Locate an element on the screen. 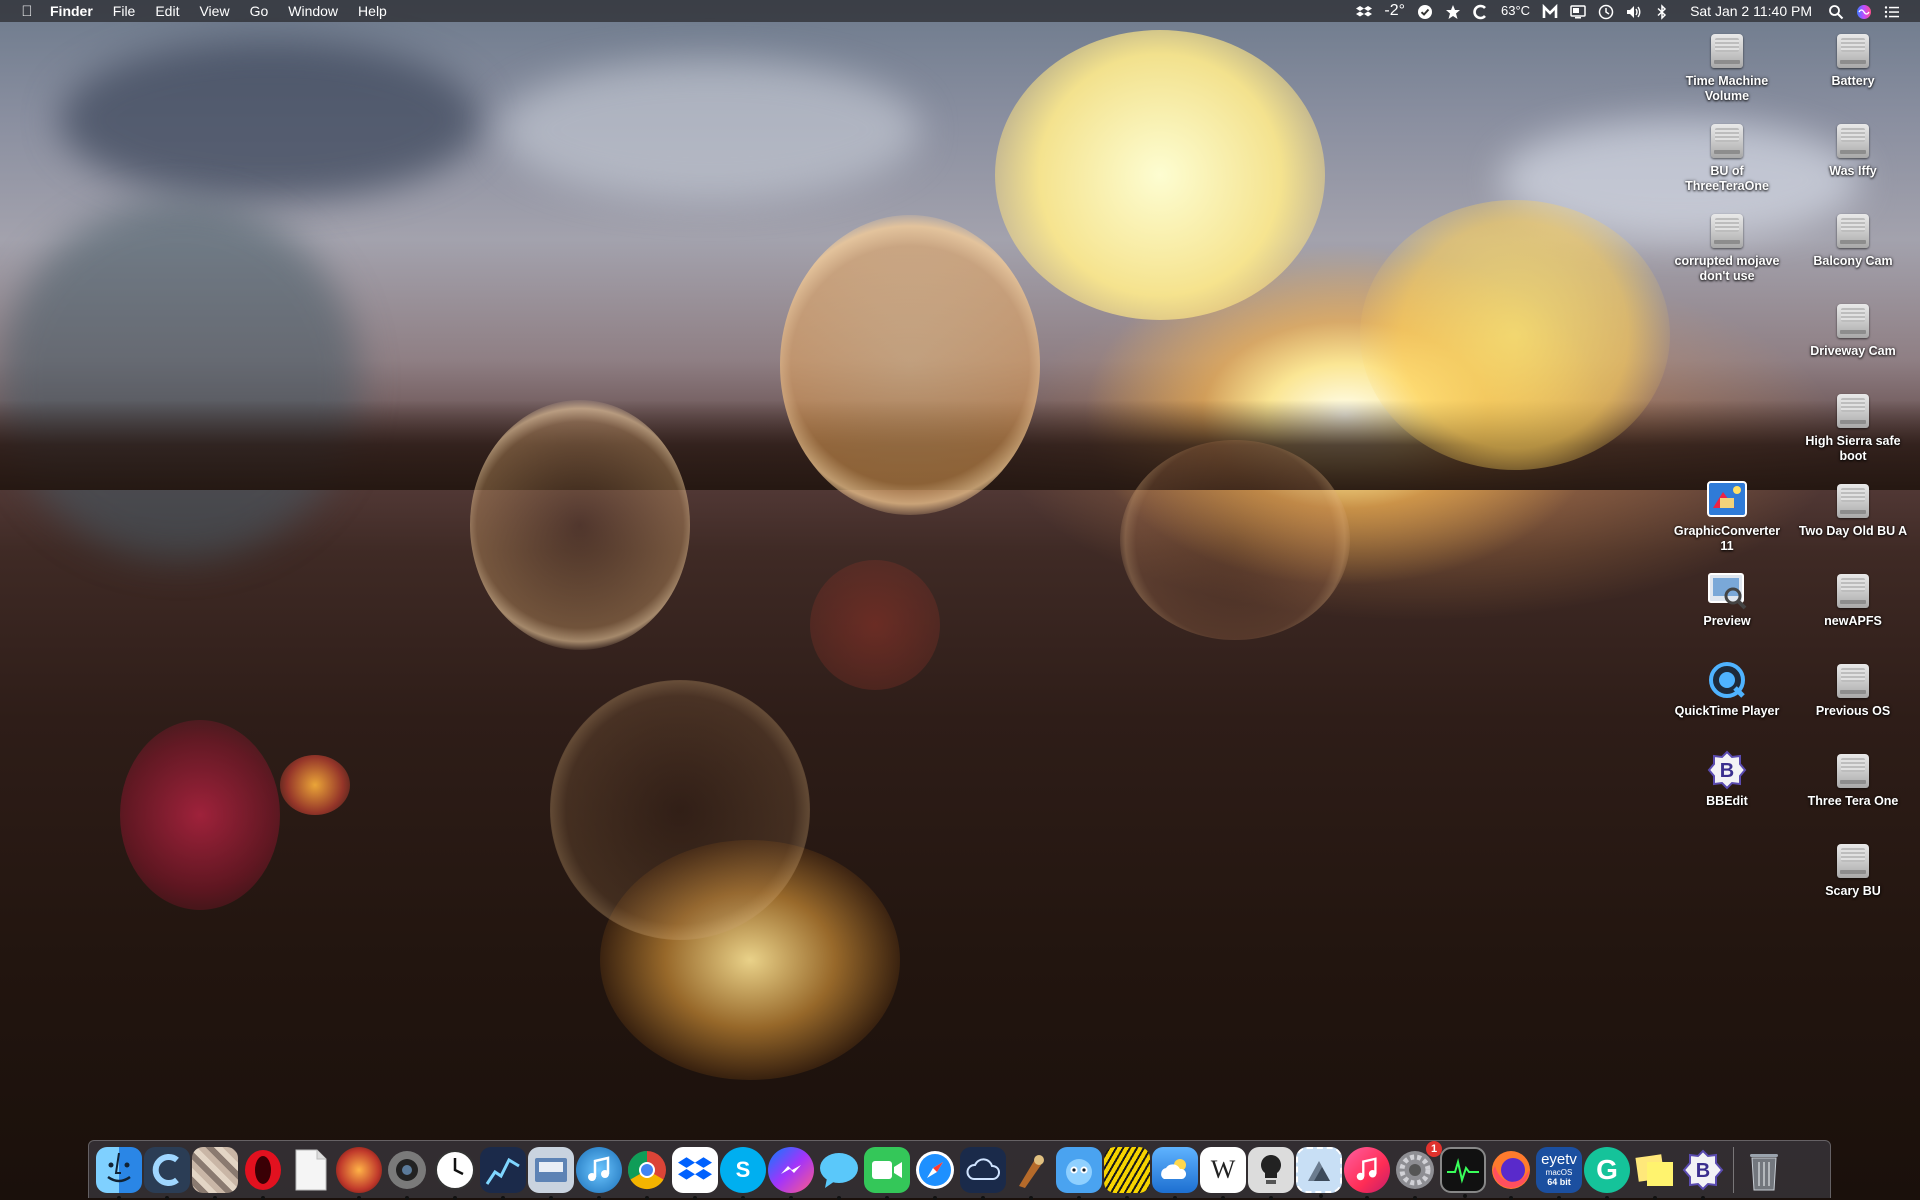 The height and width of the screenshot is (1200, 1920). menubar-clock: Sat Jan 2 11:40 PM is located at coordinates (1749, 11).